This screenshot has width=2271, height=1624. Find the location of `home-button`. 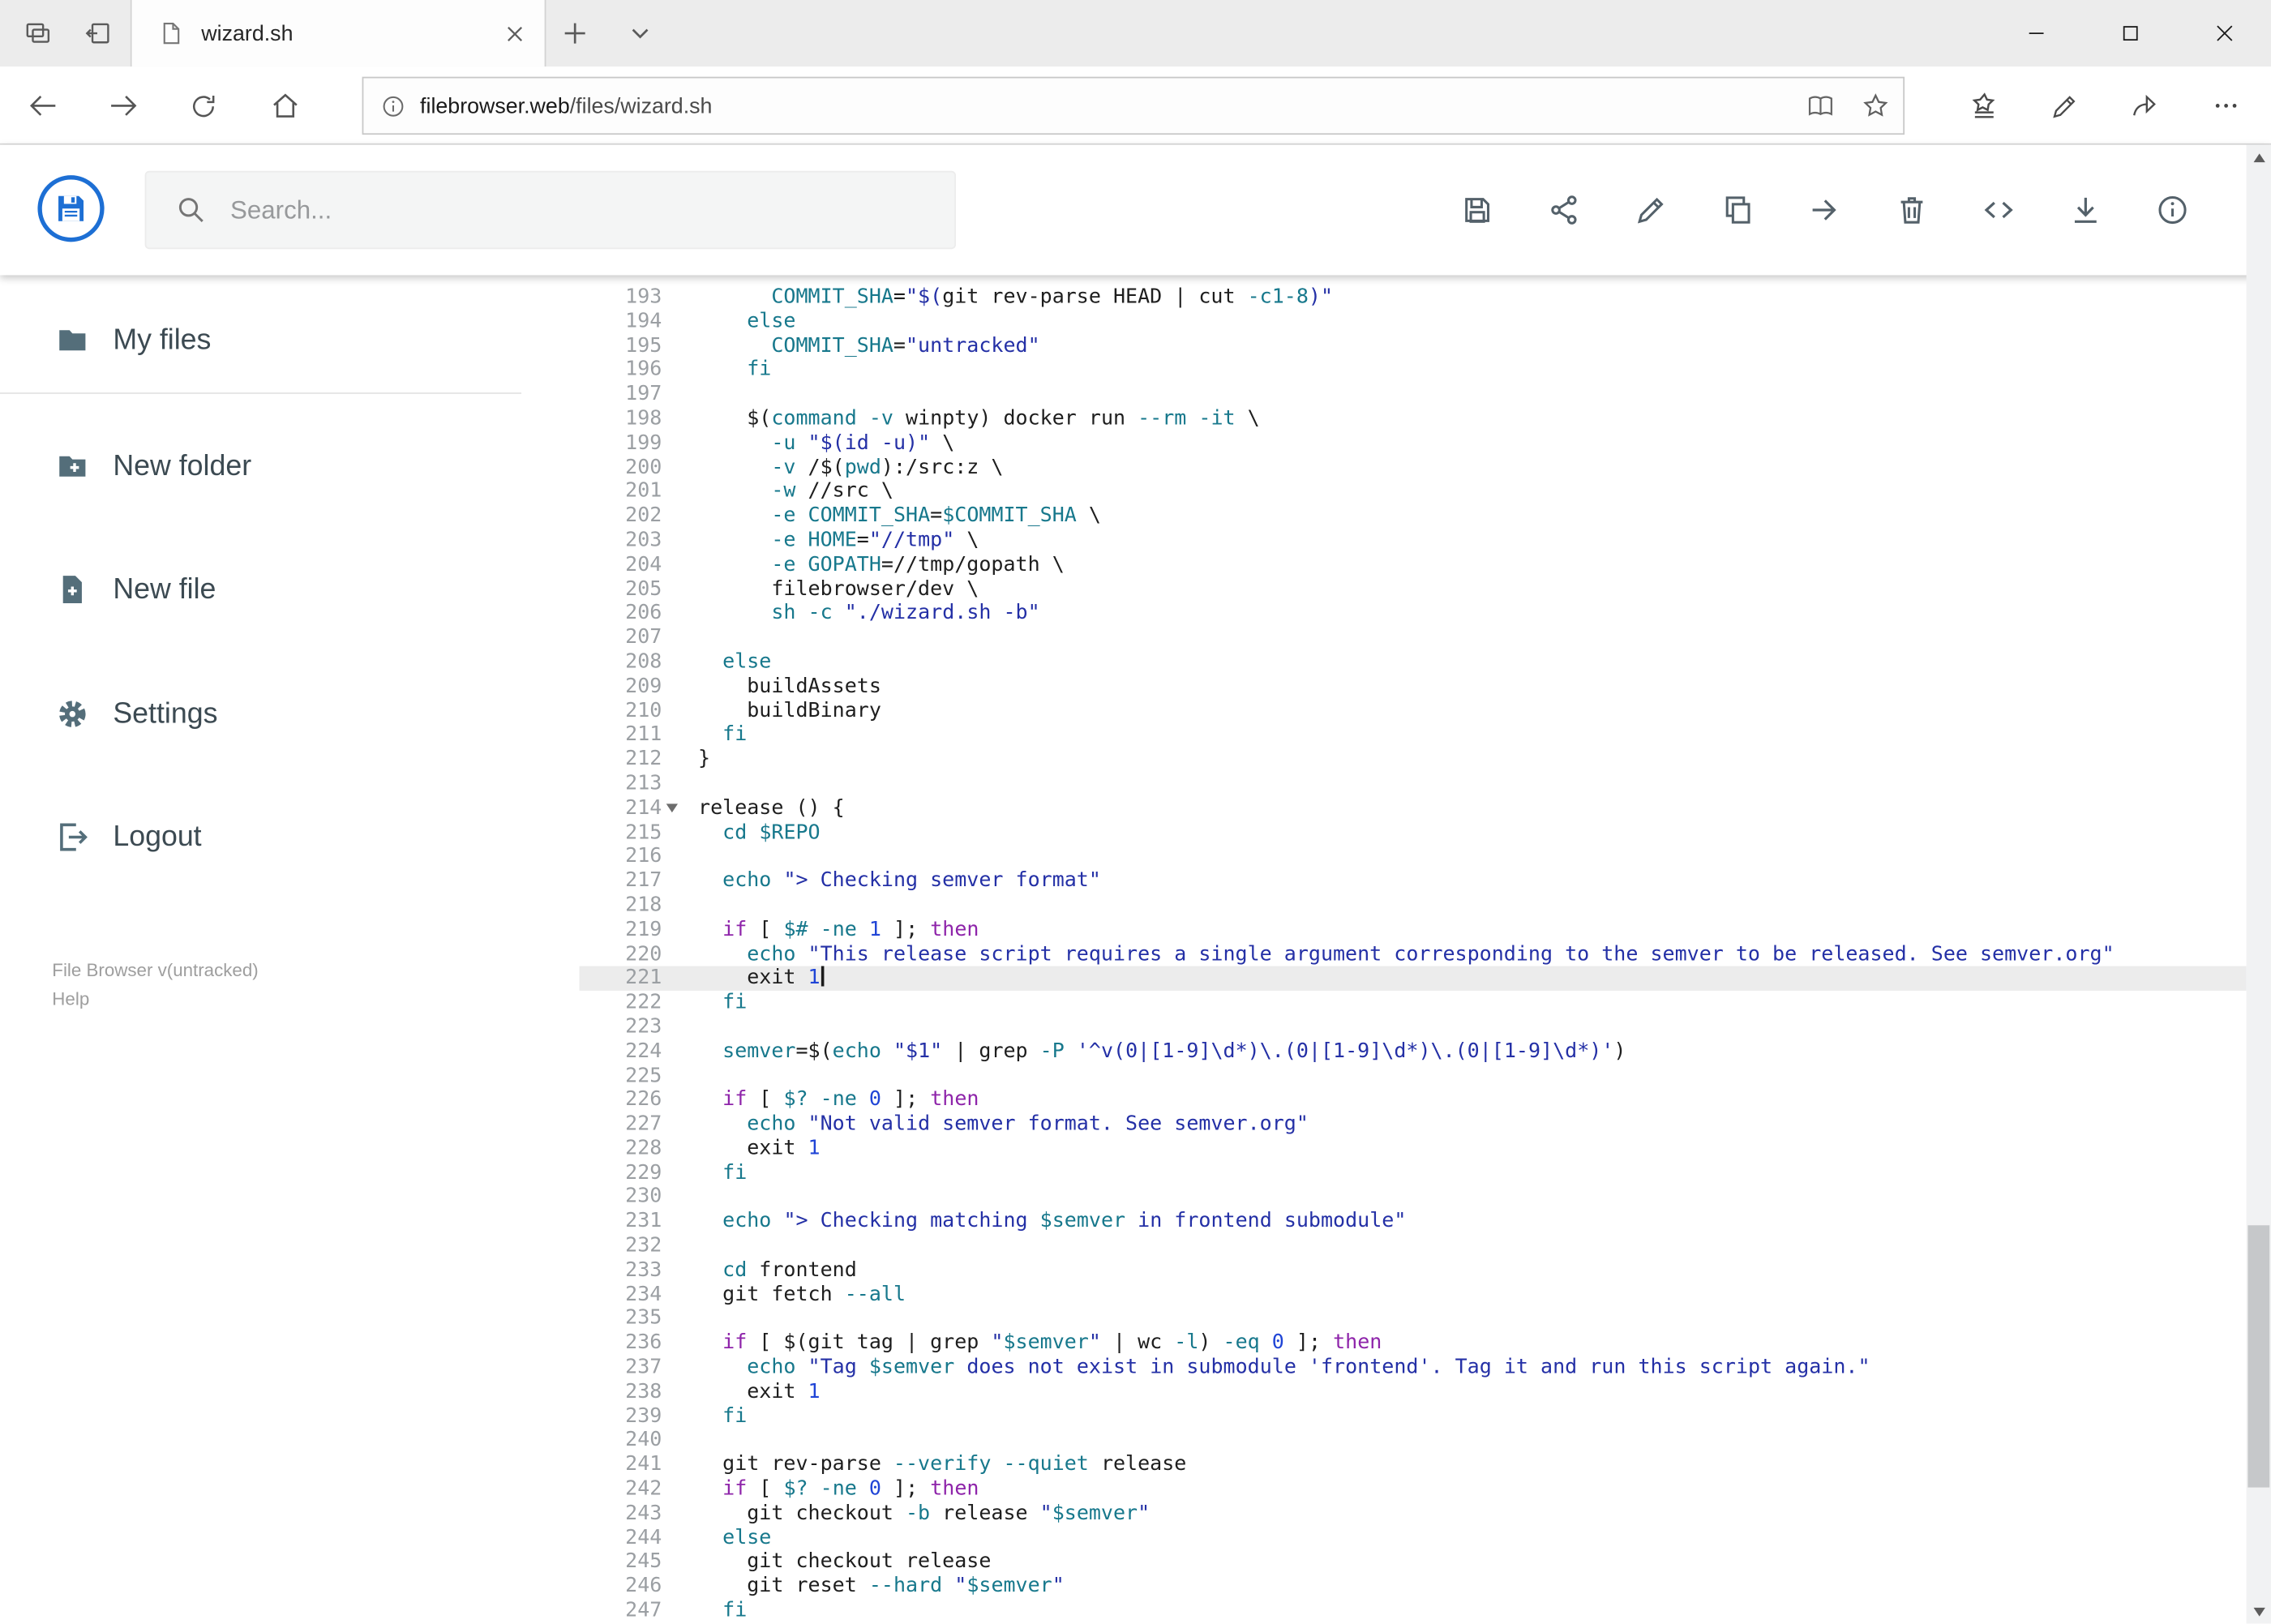

home-button is located at coordinates (285, 106).